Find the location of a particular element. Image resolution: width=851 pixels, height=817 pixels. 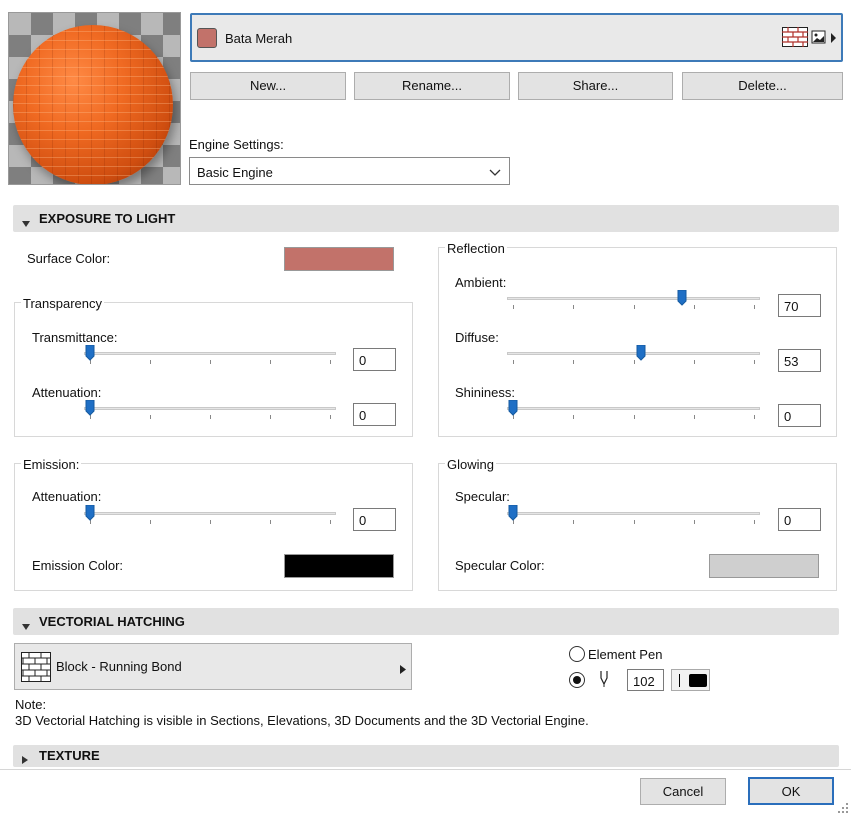

exposure-title: EXPOSURE TO LIGHT is located at coordinates (107, 218).